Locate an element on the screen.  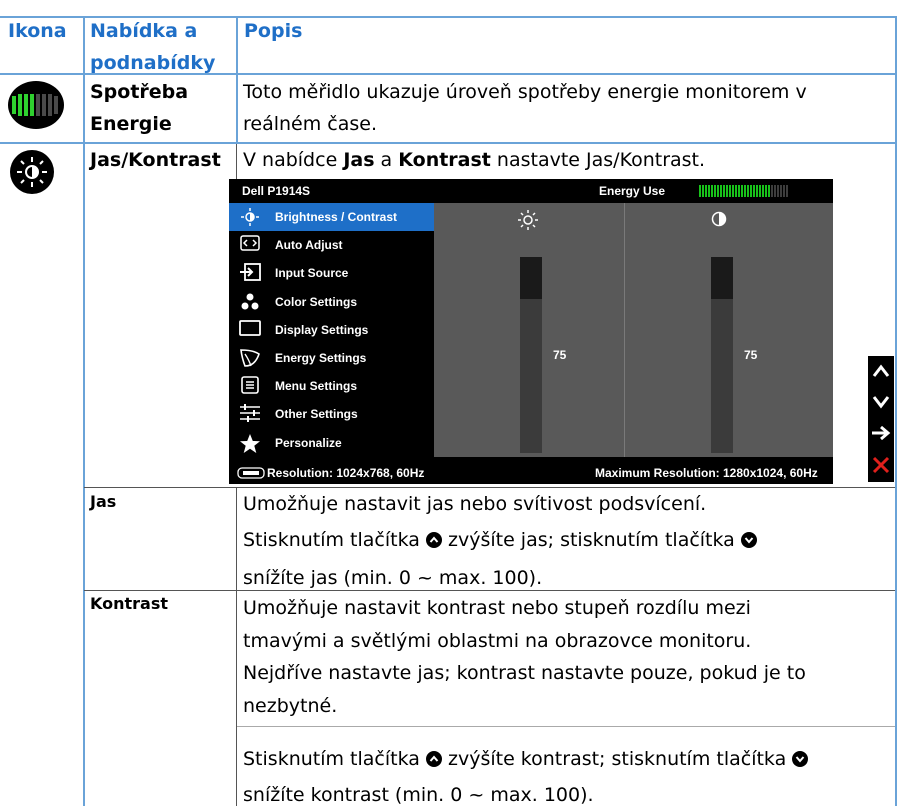
osd-menu-item: Menu Settings is located at coordinates (331, 386).